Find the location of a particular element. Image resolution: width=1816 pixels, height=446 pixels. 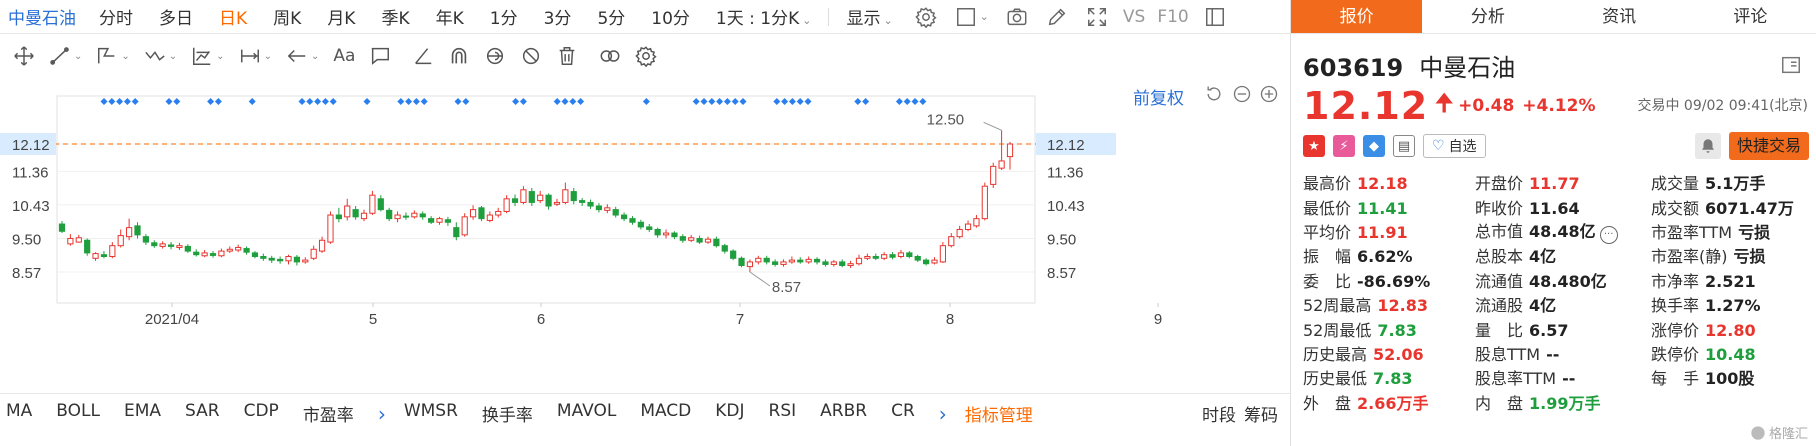

zoom-out-icon is located at coordinates (1242, 94).